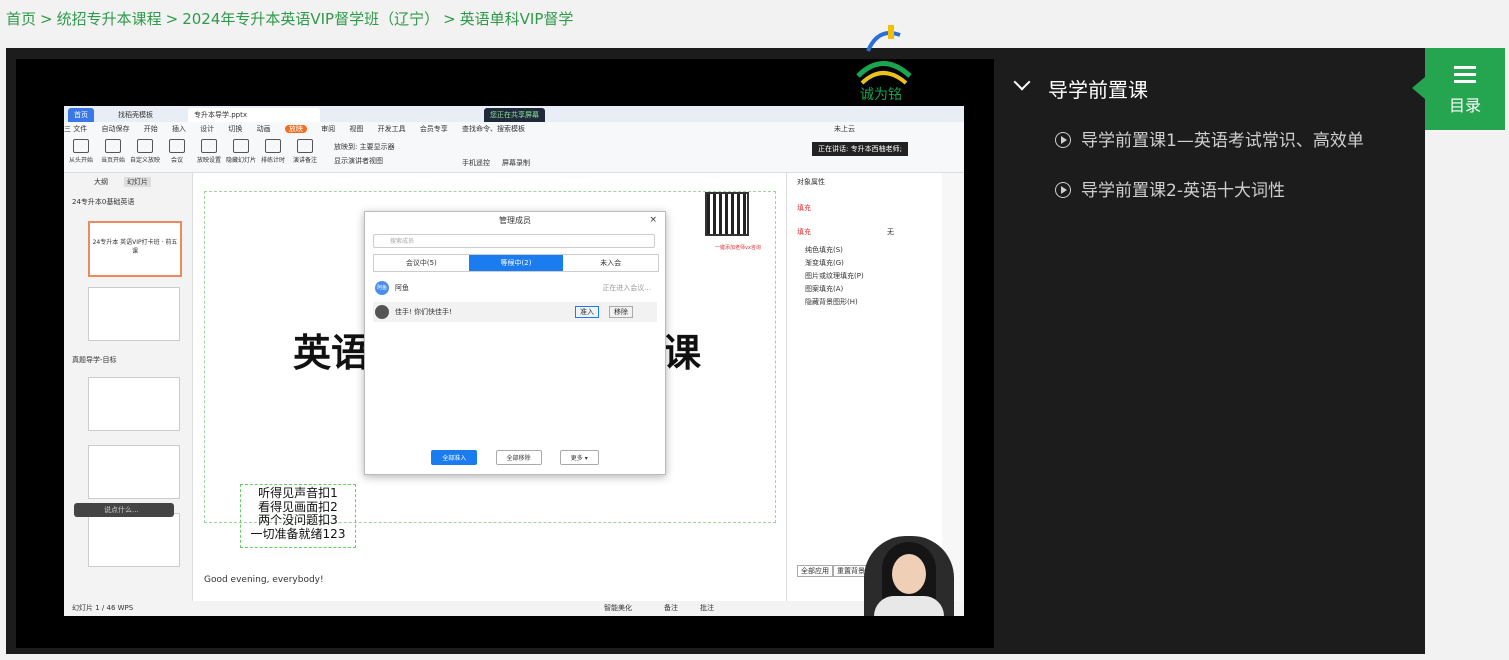 This screenshot has width=1509, height=660. I want to click on note-line: 看得见画面扣2, so click(298, 506).